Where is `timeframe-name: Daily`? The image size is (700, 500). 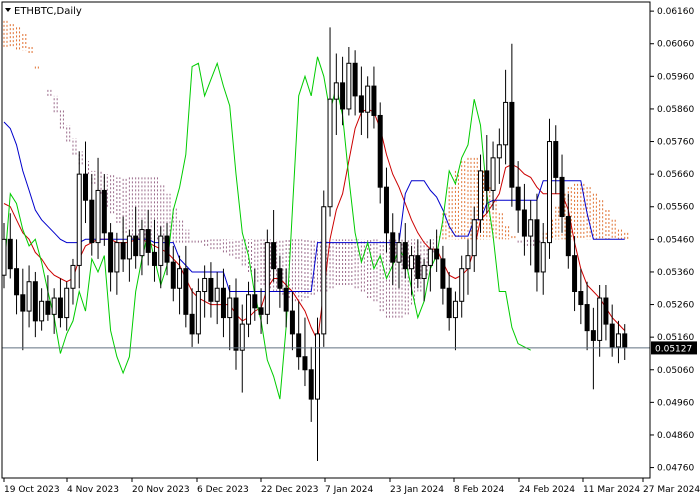 timeframe-name: Daily is located at coordinates (69, 11).